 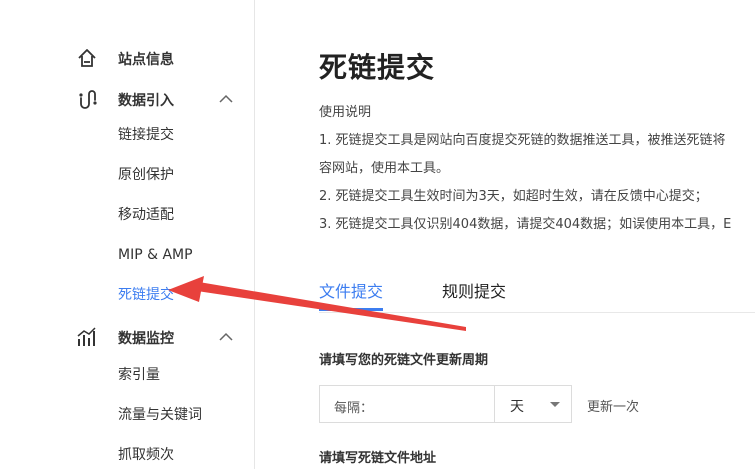 I want to click on sidebar-group-site-info: 站点信息, so click(x=127, y=58).